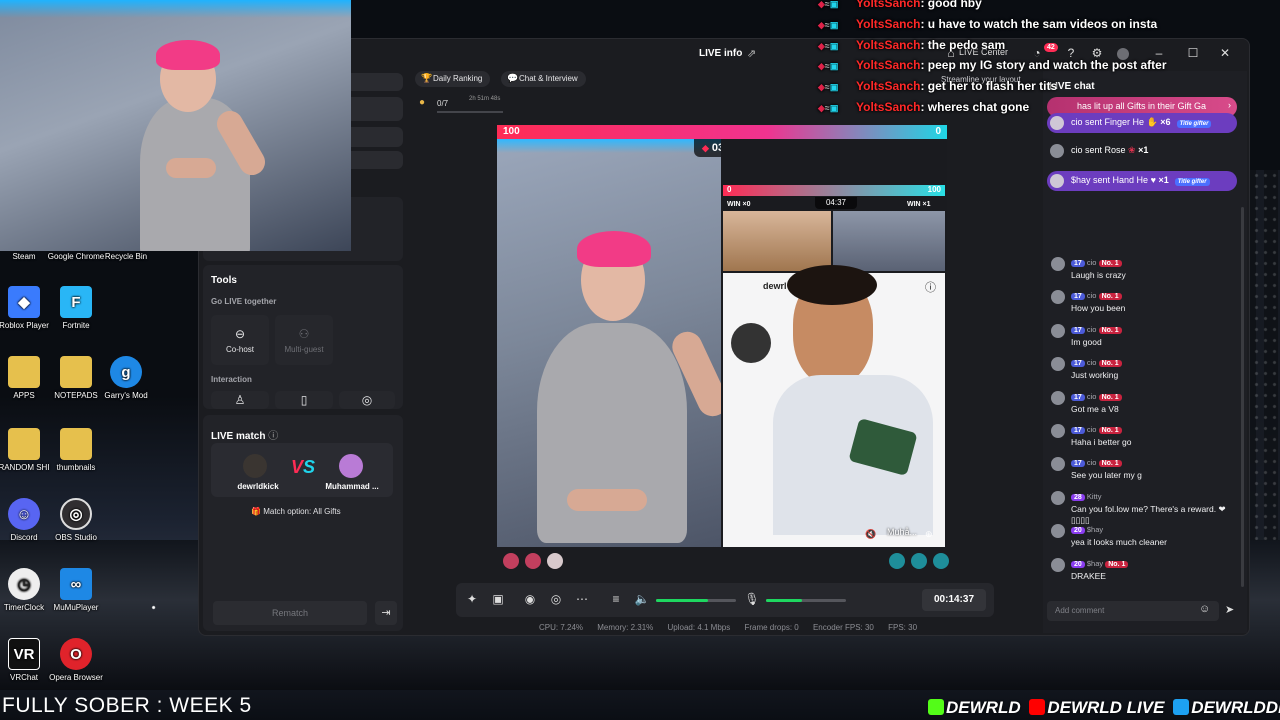  I want to click on chat-username: Kitty, so click(1094, 496).